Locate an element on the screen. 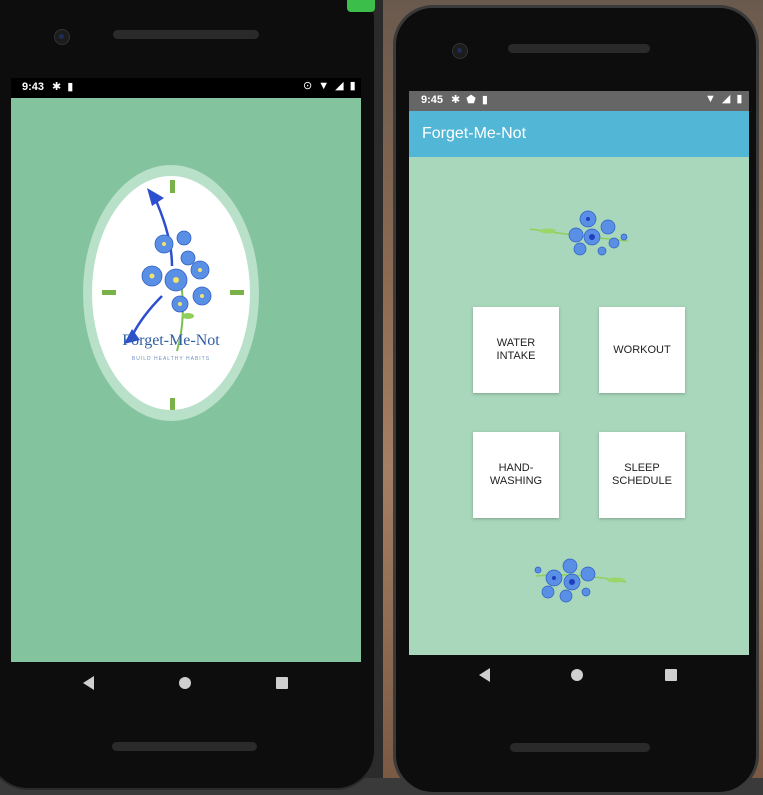  clock-flower-icon is located at coordinates (173, 295).